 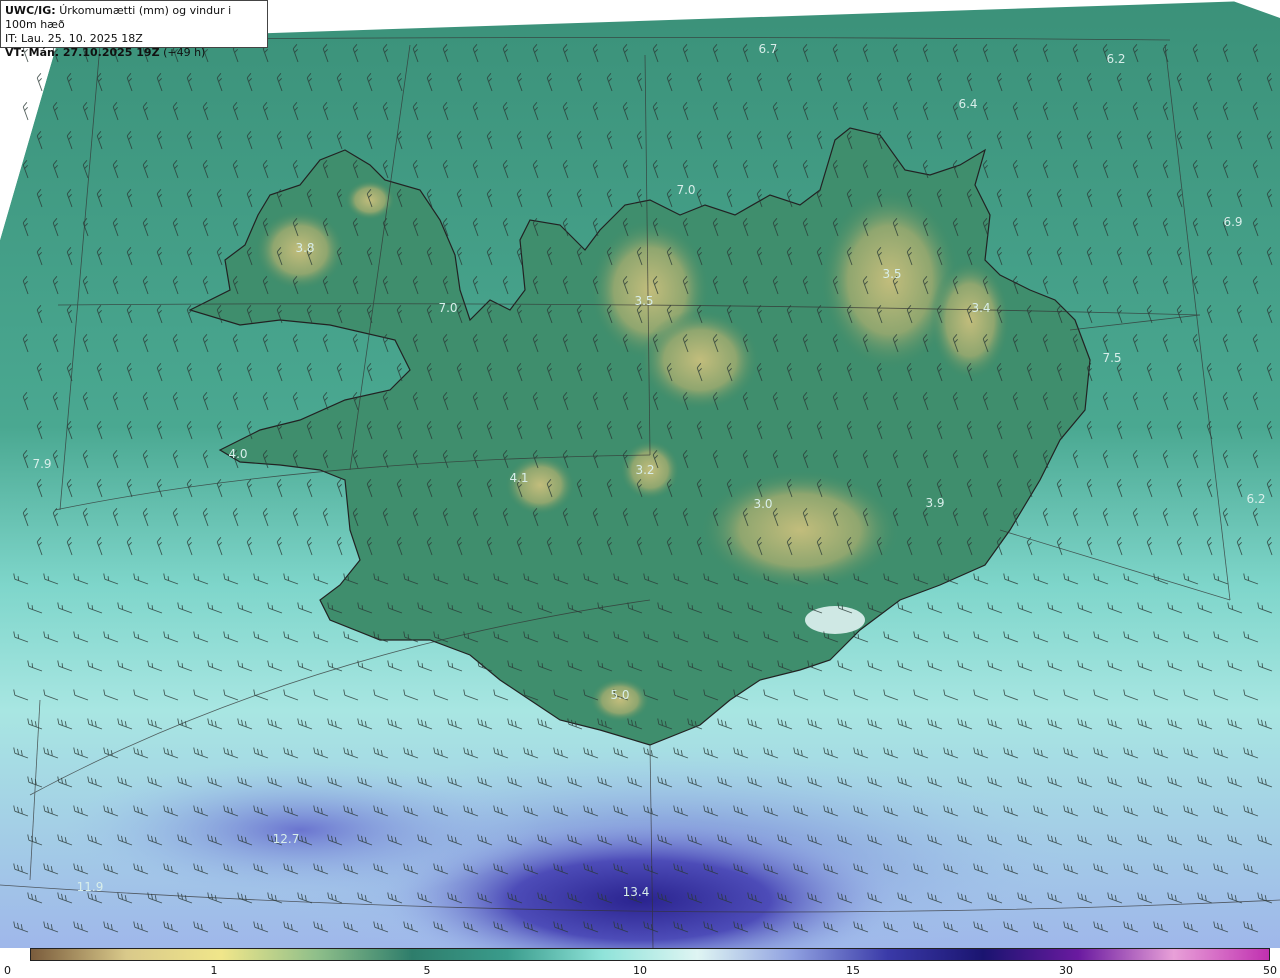 I want to click on colorbar-tick-label: 0, so click(x=7, y=970).